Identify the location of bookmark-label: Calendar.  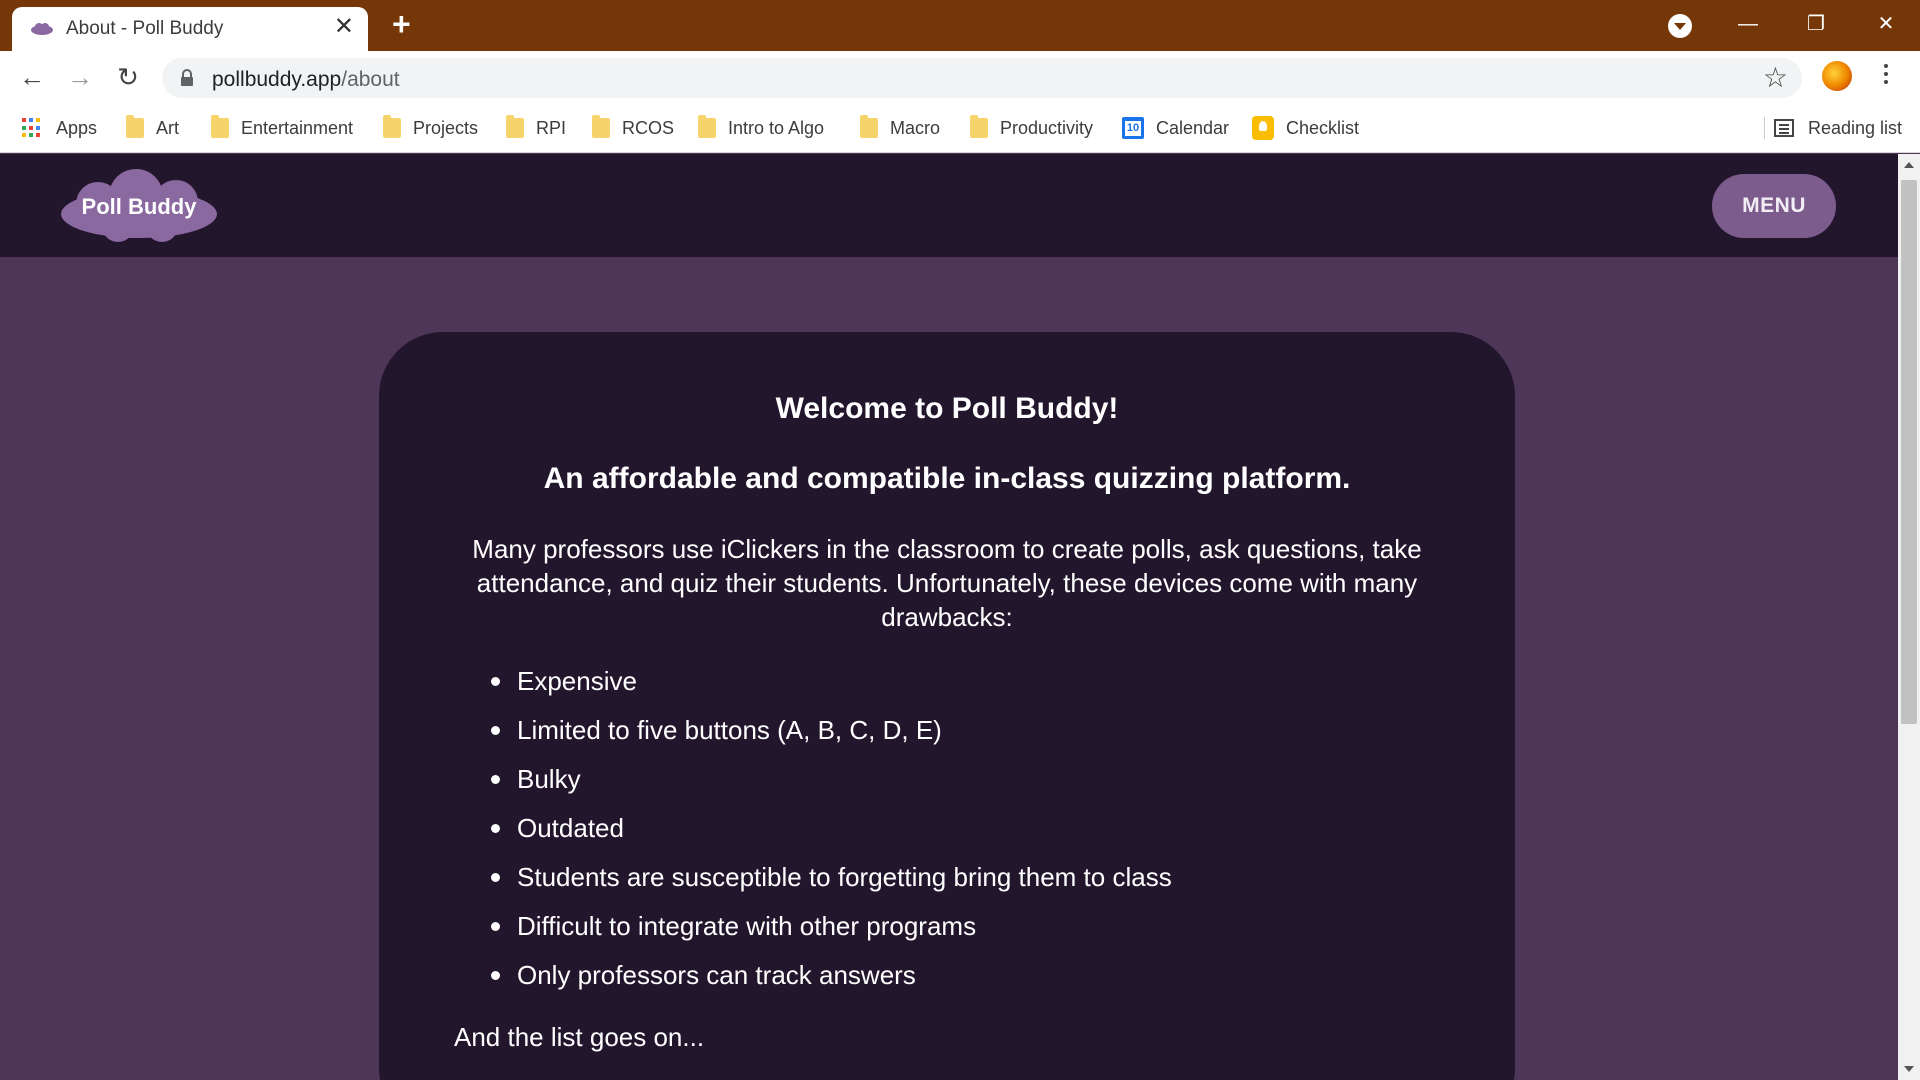
(1193, 127).